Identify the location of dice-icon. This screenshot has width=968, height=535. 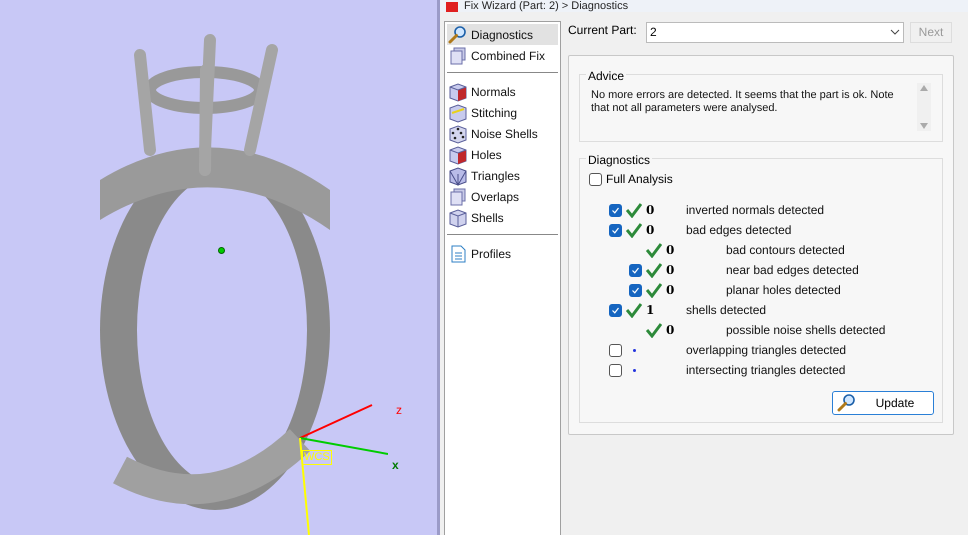
(458, 134).